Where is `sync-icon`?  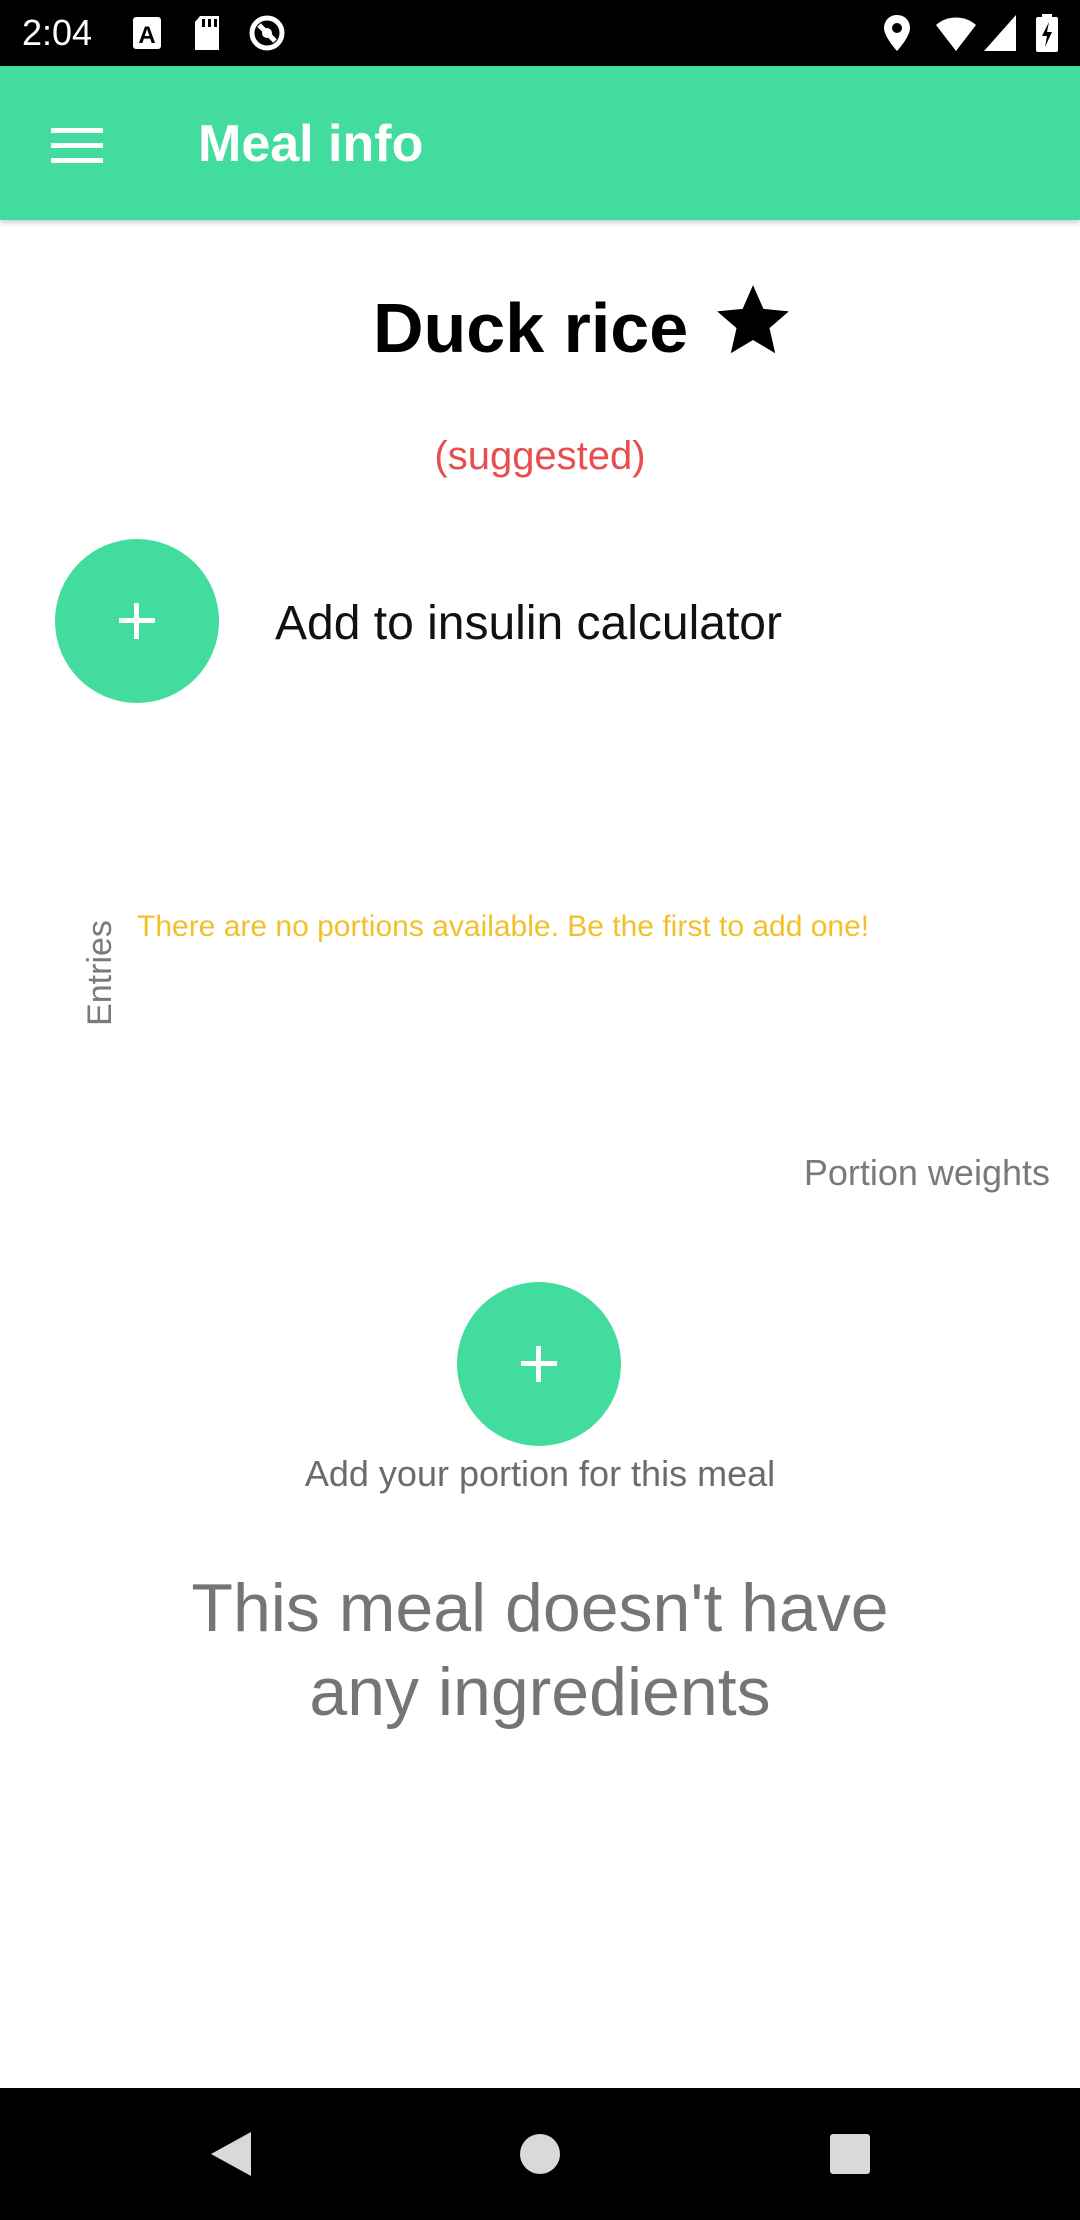
sync-icon is located at coordinates (267, 33).